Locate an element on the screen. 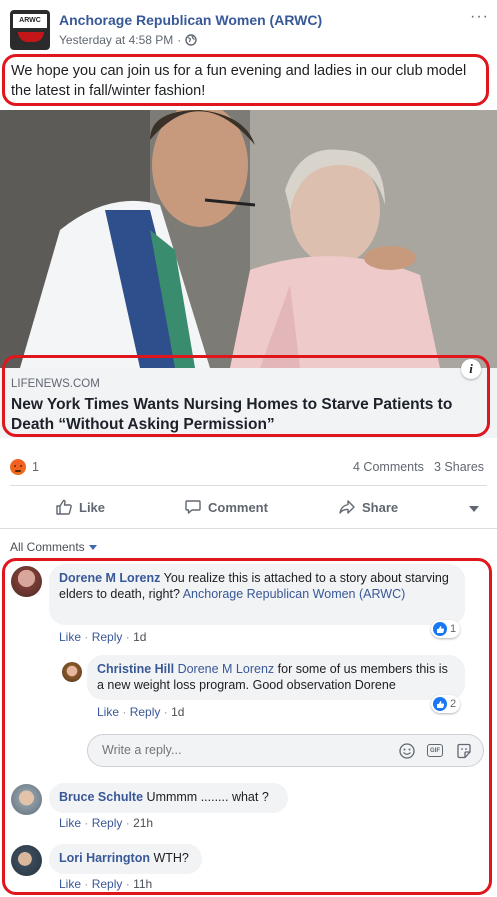 Image resolution: width=497 pixels, height=897 pixels. reaction-count: 1 is located at coordinates (35, 467).